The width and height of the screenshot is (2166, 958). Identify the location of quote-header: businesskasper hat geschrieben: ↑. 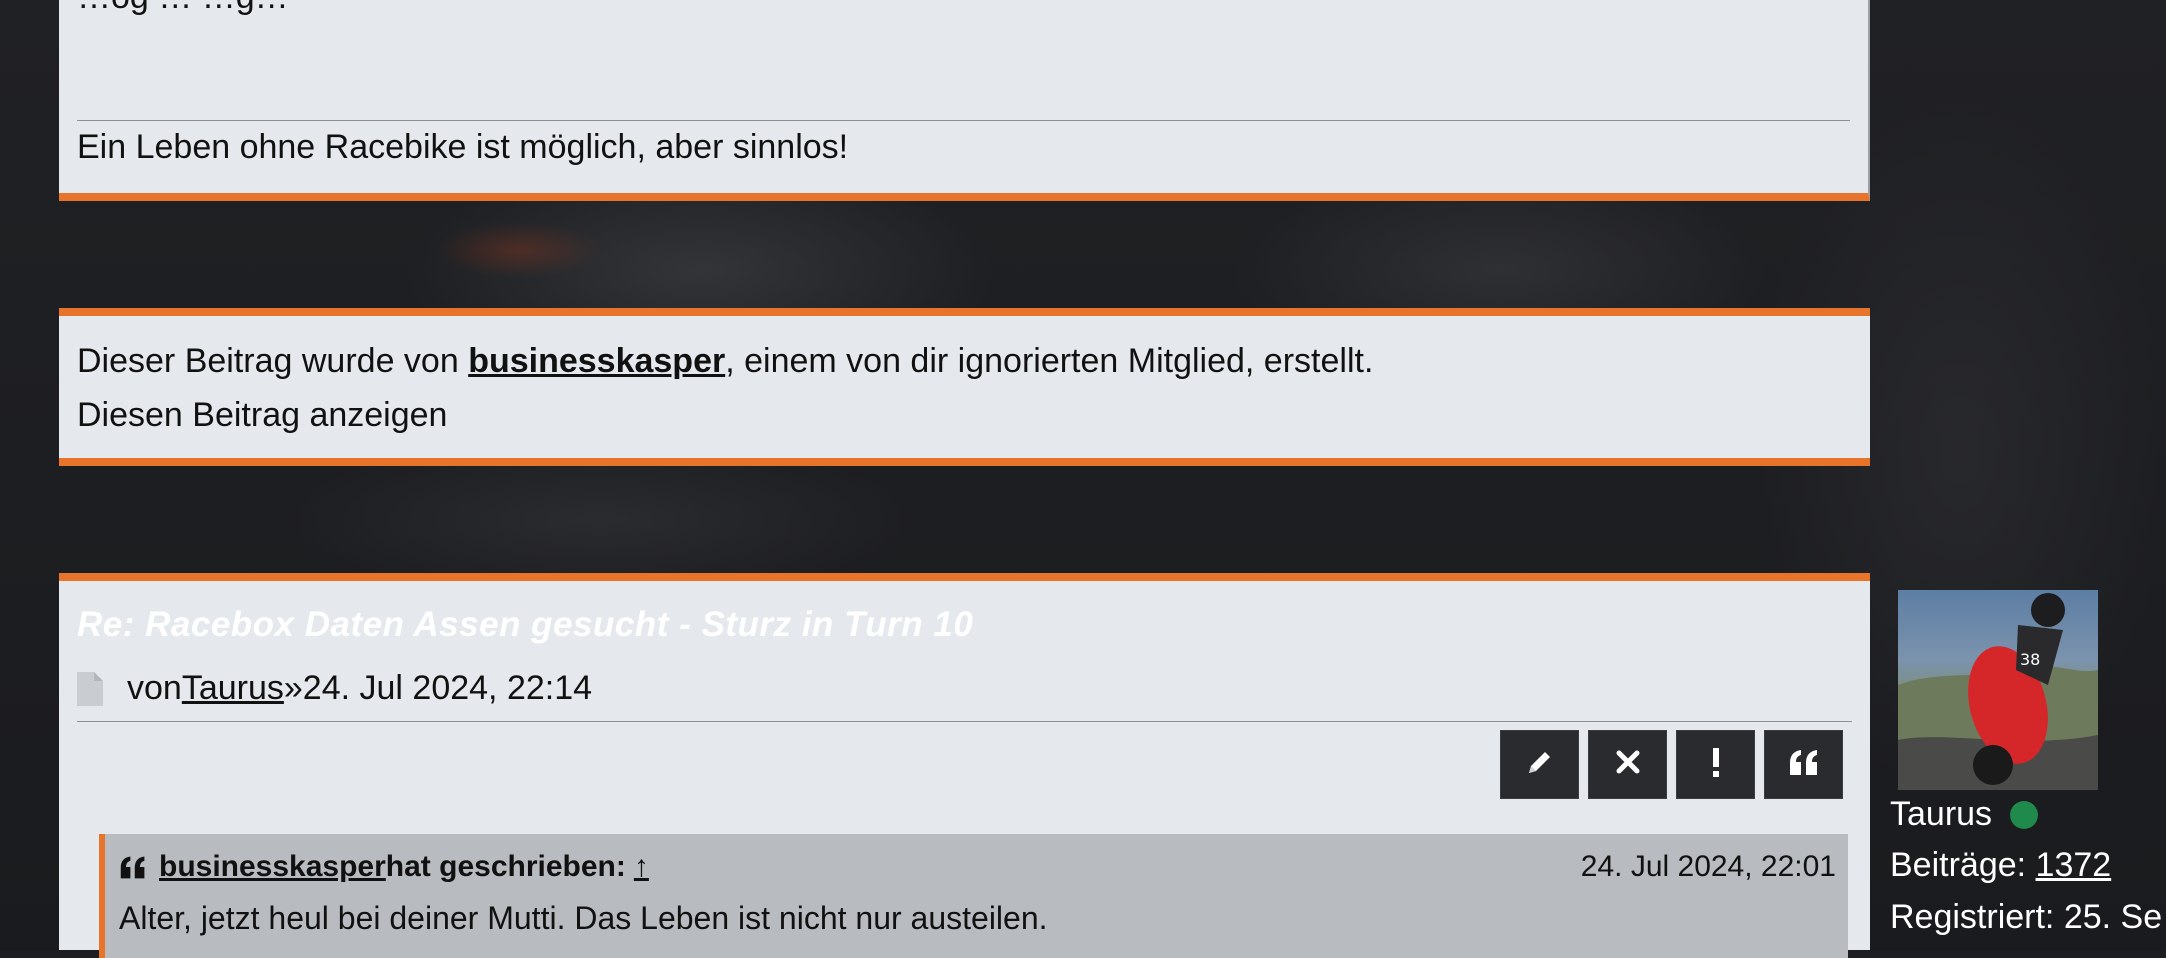
(384, 867).